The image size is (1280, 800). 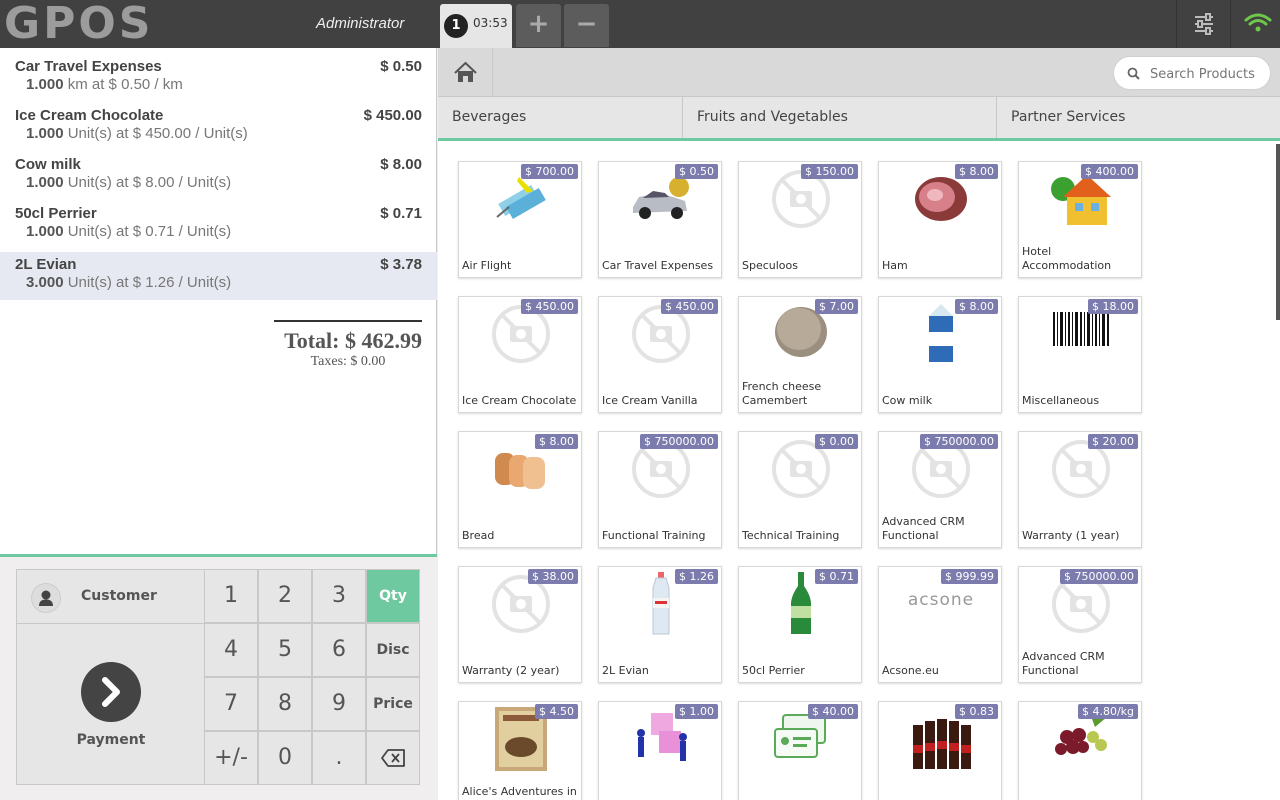 I want to click on product-card: $ 0.00 Technical Training, so click(x=800, y=489).